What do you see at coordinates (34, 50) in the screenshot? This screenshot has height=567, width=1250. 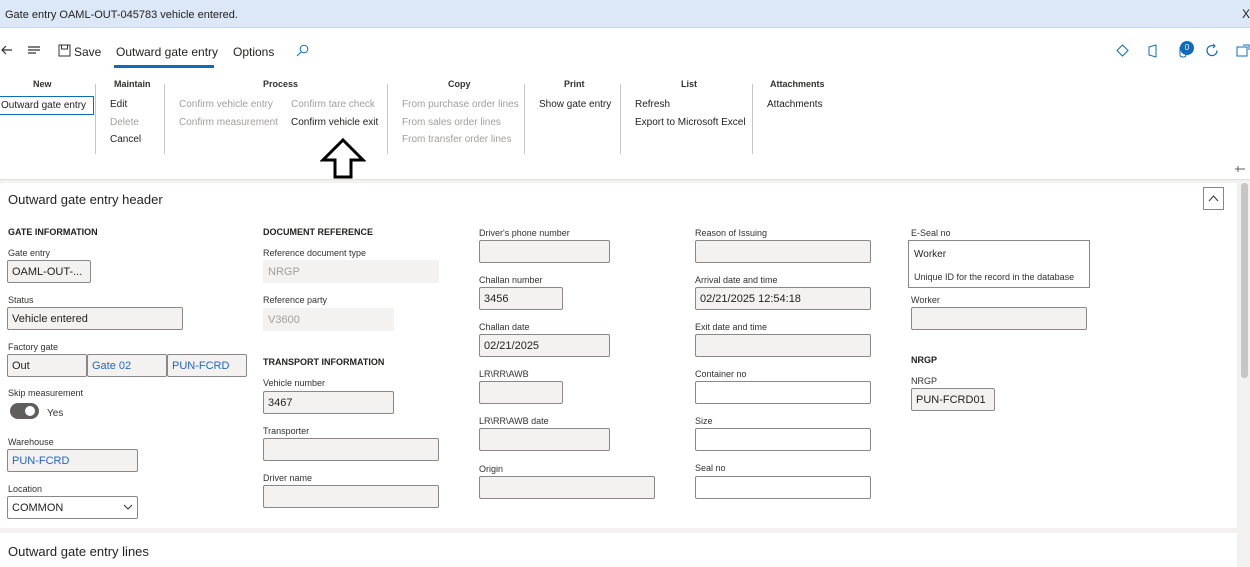 I see `hamburger-icon` at bounding box center [34, 50].